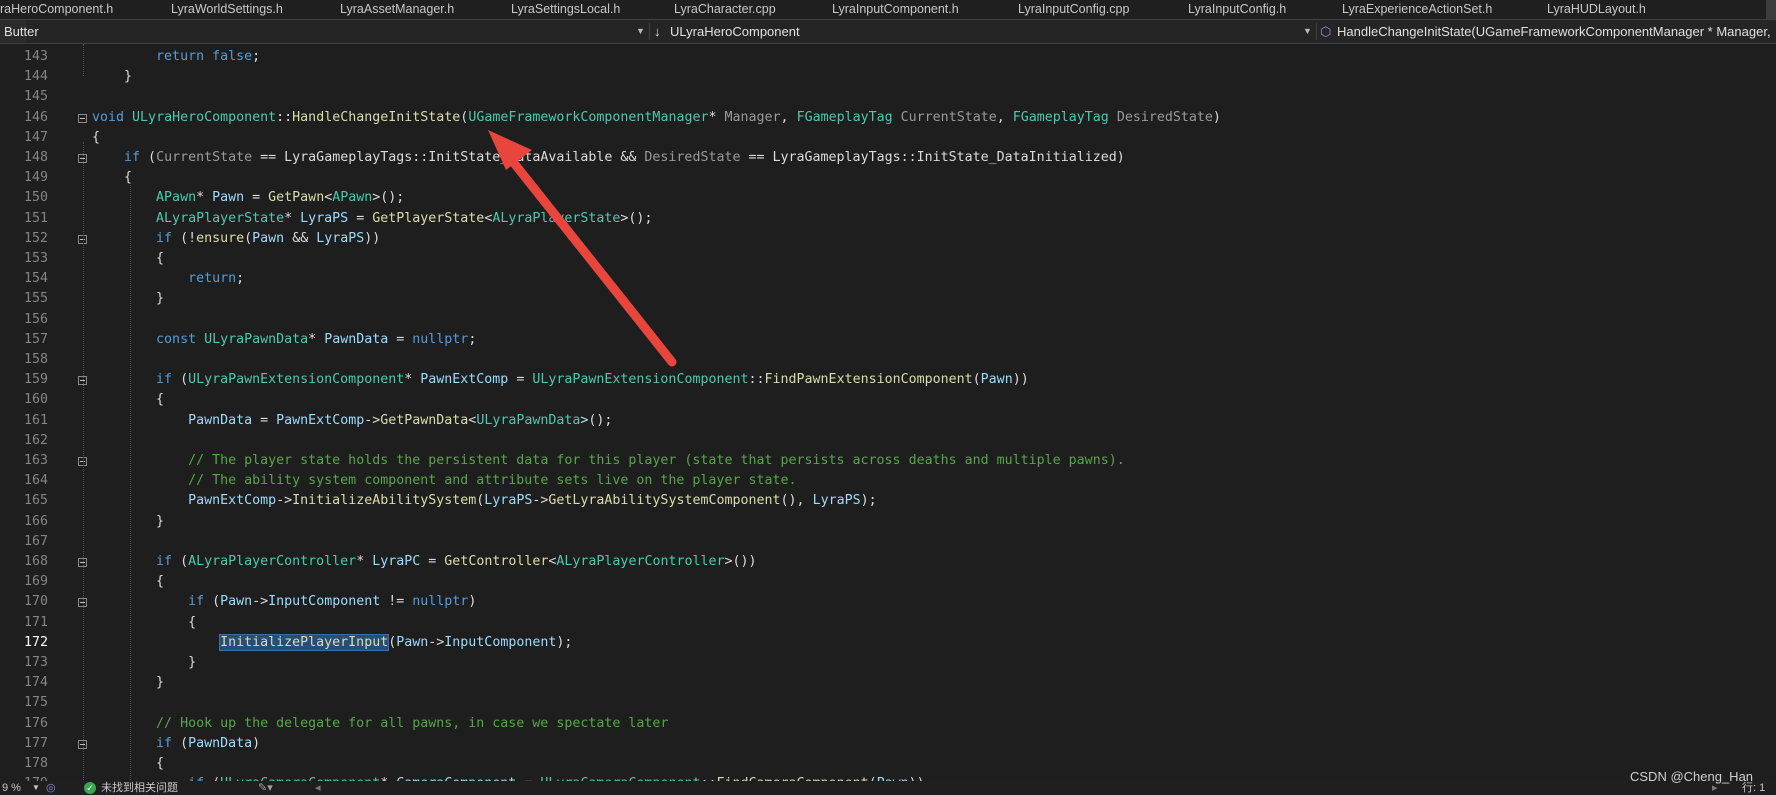  I want to click on chevron-down-icon: ▼, so click(36, 788).